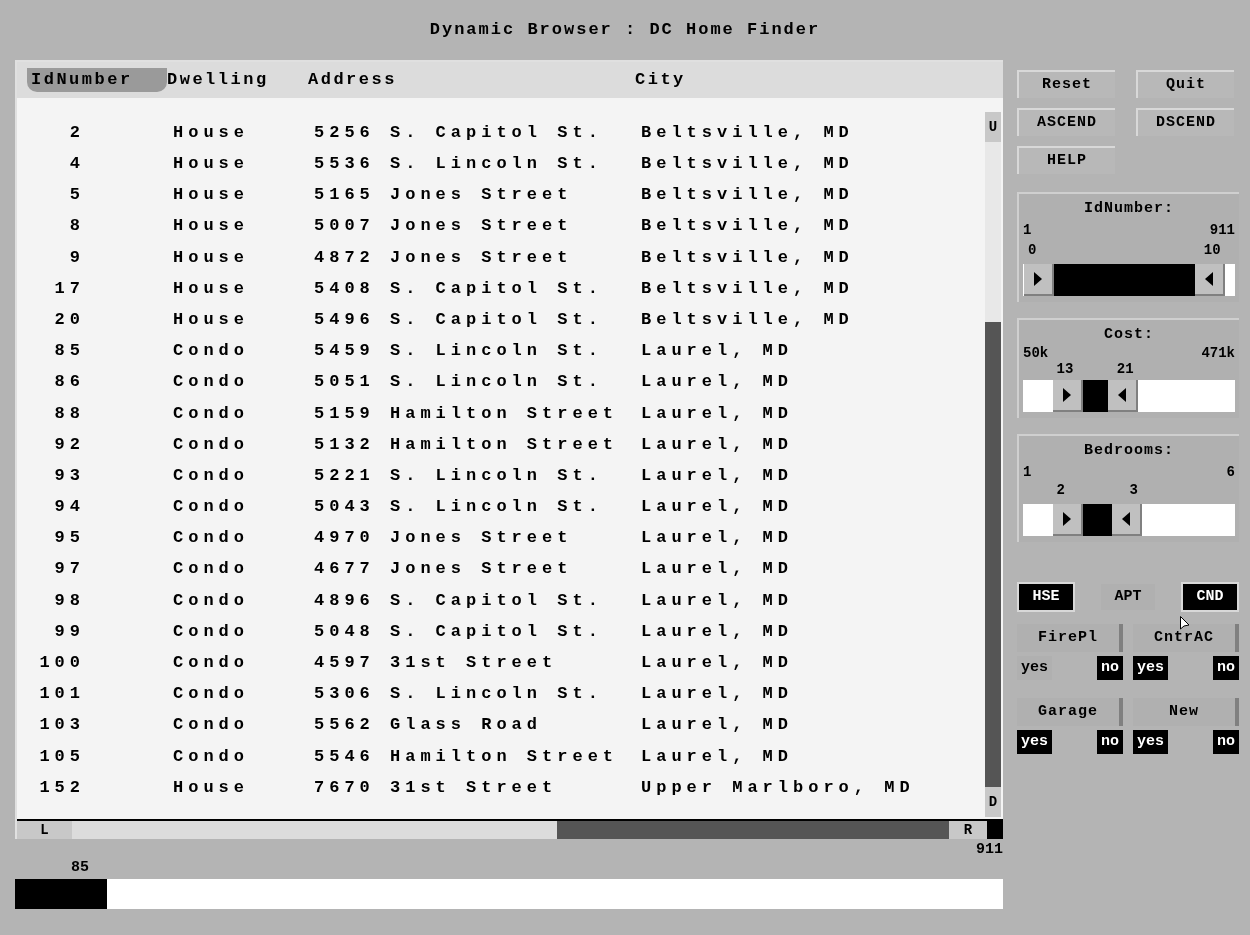 The width and height of the screenshot is (1250, 935). Describe the element at coordinates (1097, 519) in the screenshot. I see `slider-range` at that location.